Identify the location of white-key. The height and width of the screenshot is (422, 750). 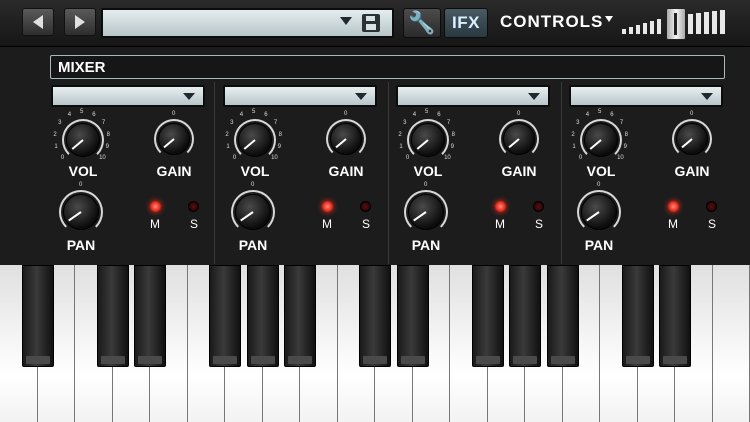
(731, 343).